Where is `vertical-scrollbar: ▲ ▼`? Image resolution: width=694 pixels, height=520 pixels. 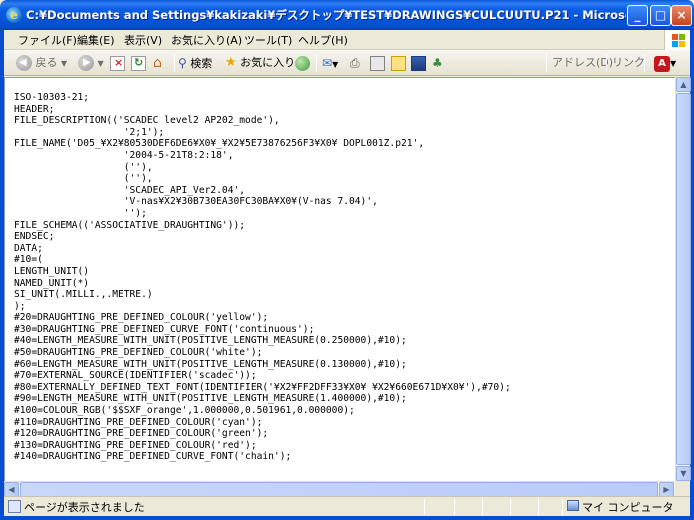 vertical-scrollbar: ▲ ▼ is located at coordinates (683, 279).